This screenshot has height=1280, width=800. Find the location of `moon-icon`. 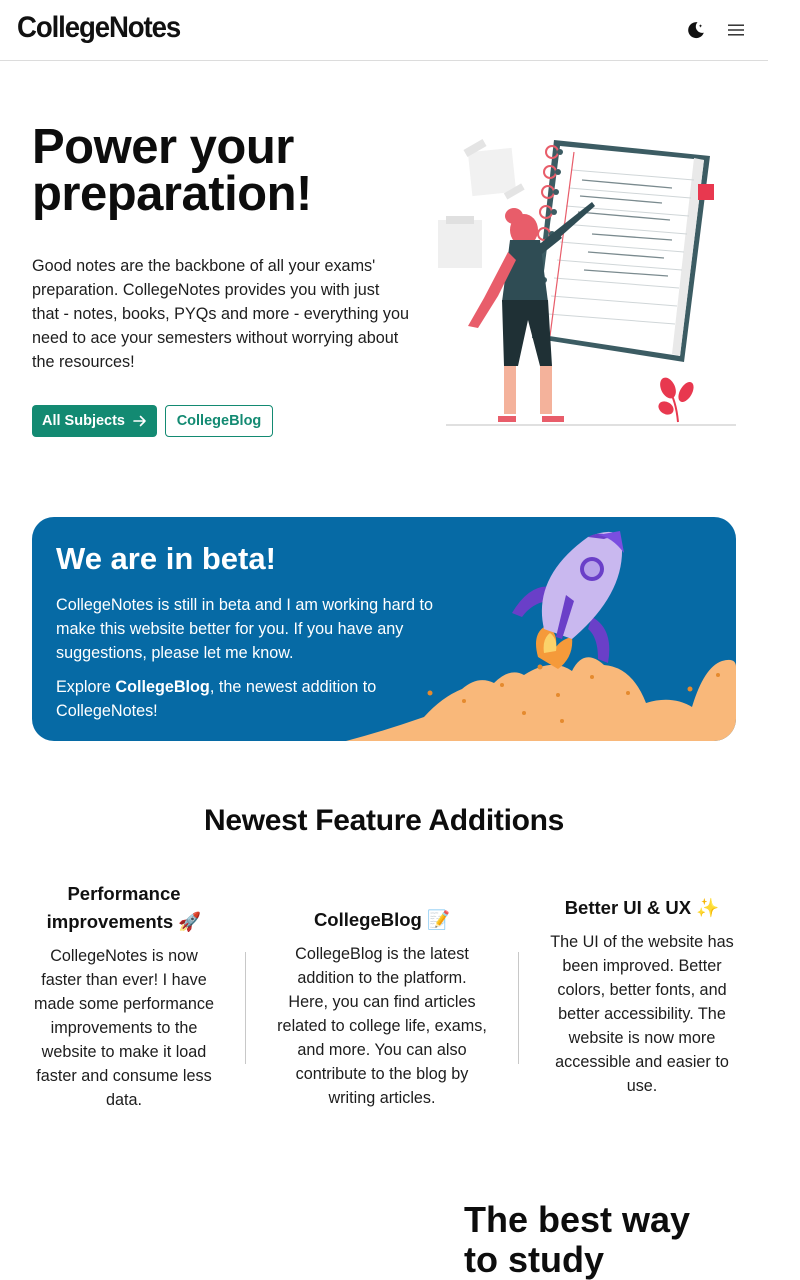

moon-icon is located at coordinates (696, 30).